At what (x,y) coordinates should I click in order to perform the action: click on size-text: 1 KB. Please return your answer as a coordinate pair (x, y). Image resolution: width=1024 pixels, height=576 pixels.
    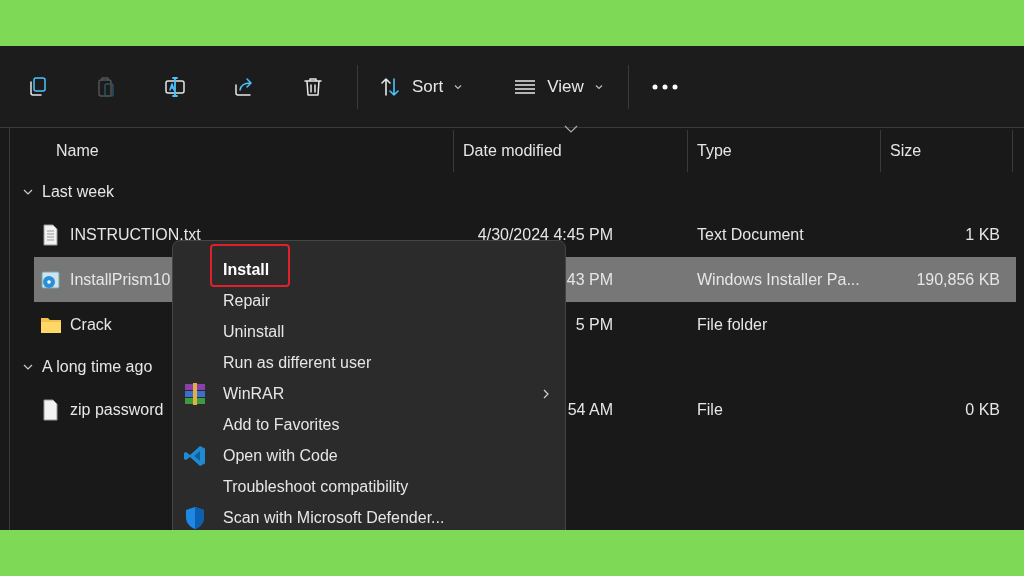
    Looking at the image, I should click on (982, 234).